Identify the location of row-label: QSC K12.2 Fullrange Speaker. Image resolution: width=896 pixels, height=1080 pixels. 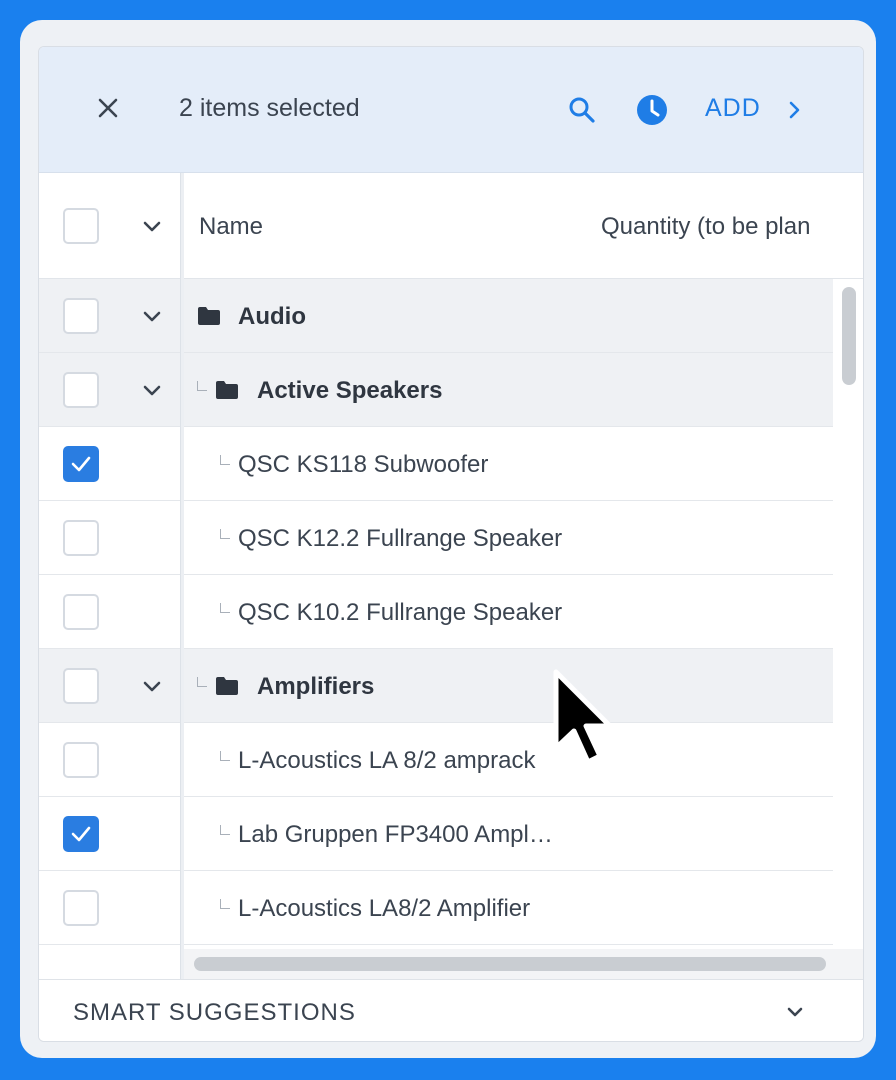
(400, 538).